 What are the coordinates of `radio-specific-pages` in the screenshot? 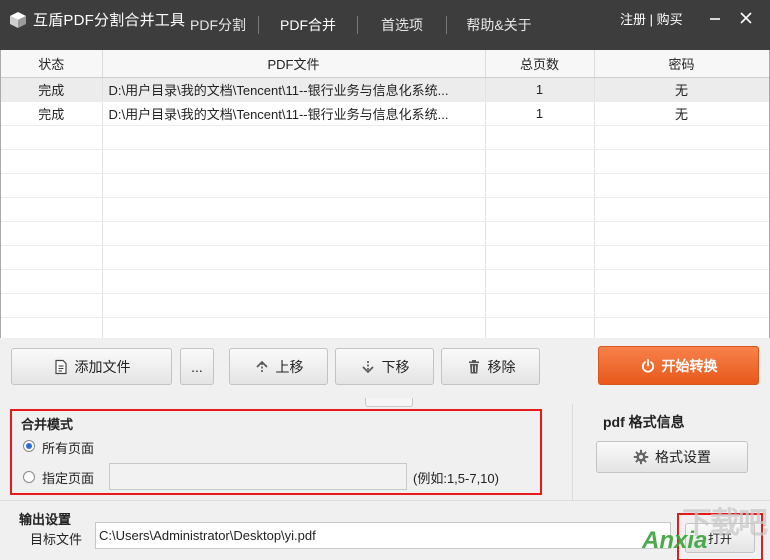 It's located at (29, 477).